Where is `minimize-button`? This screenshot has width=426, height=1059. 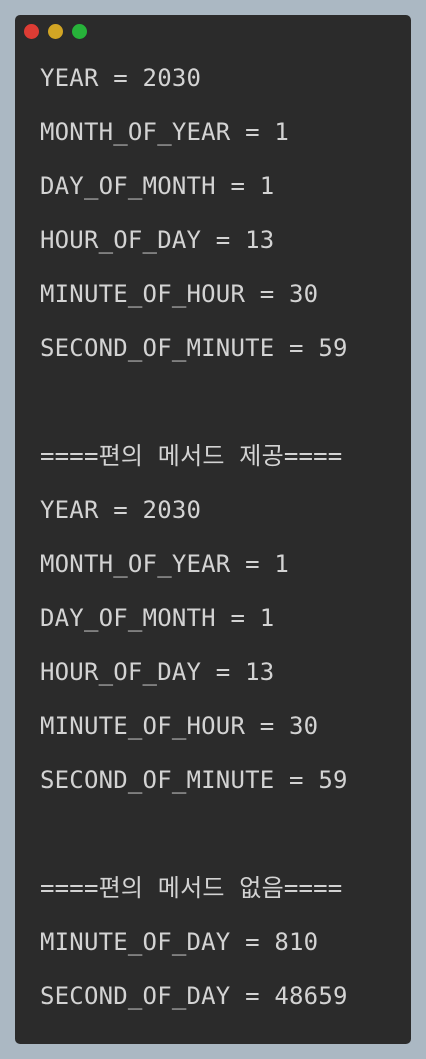 minimize-button is located at coordinates (55, 31).